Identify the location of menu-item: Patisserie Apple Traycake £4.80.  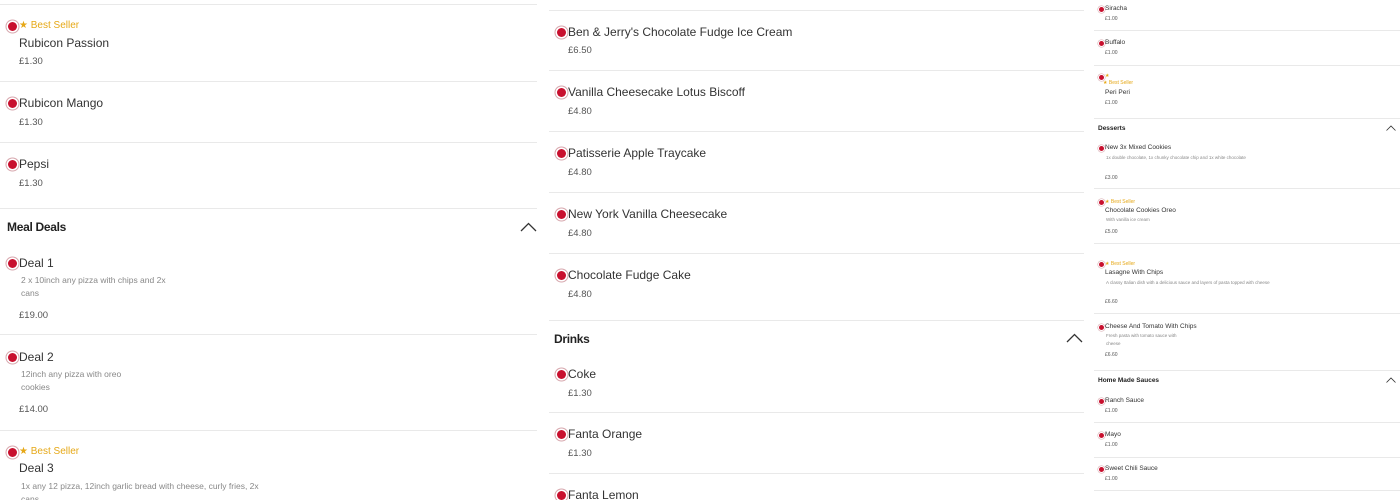
(816, 162).